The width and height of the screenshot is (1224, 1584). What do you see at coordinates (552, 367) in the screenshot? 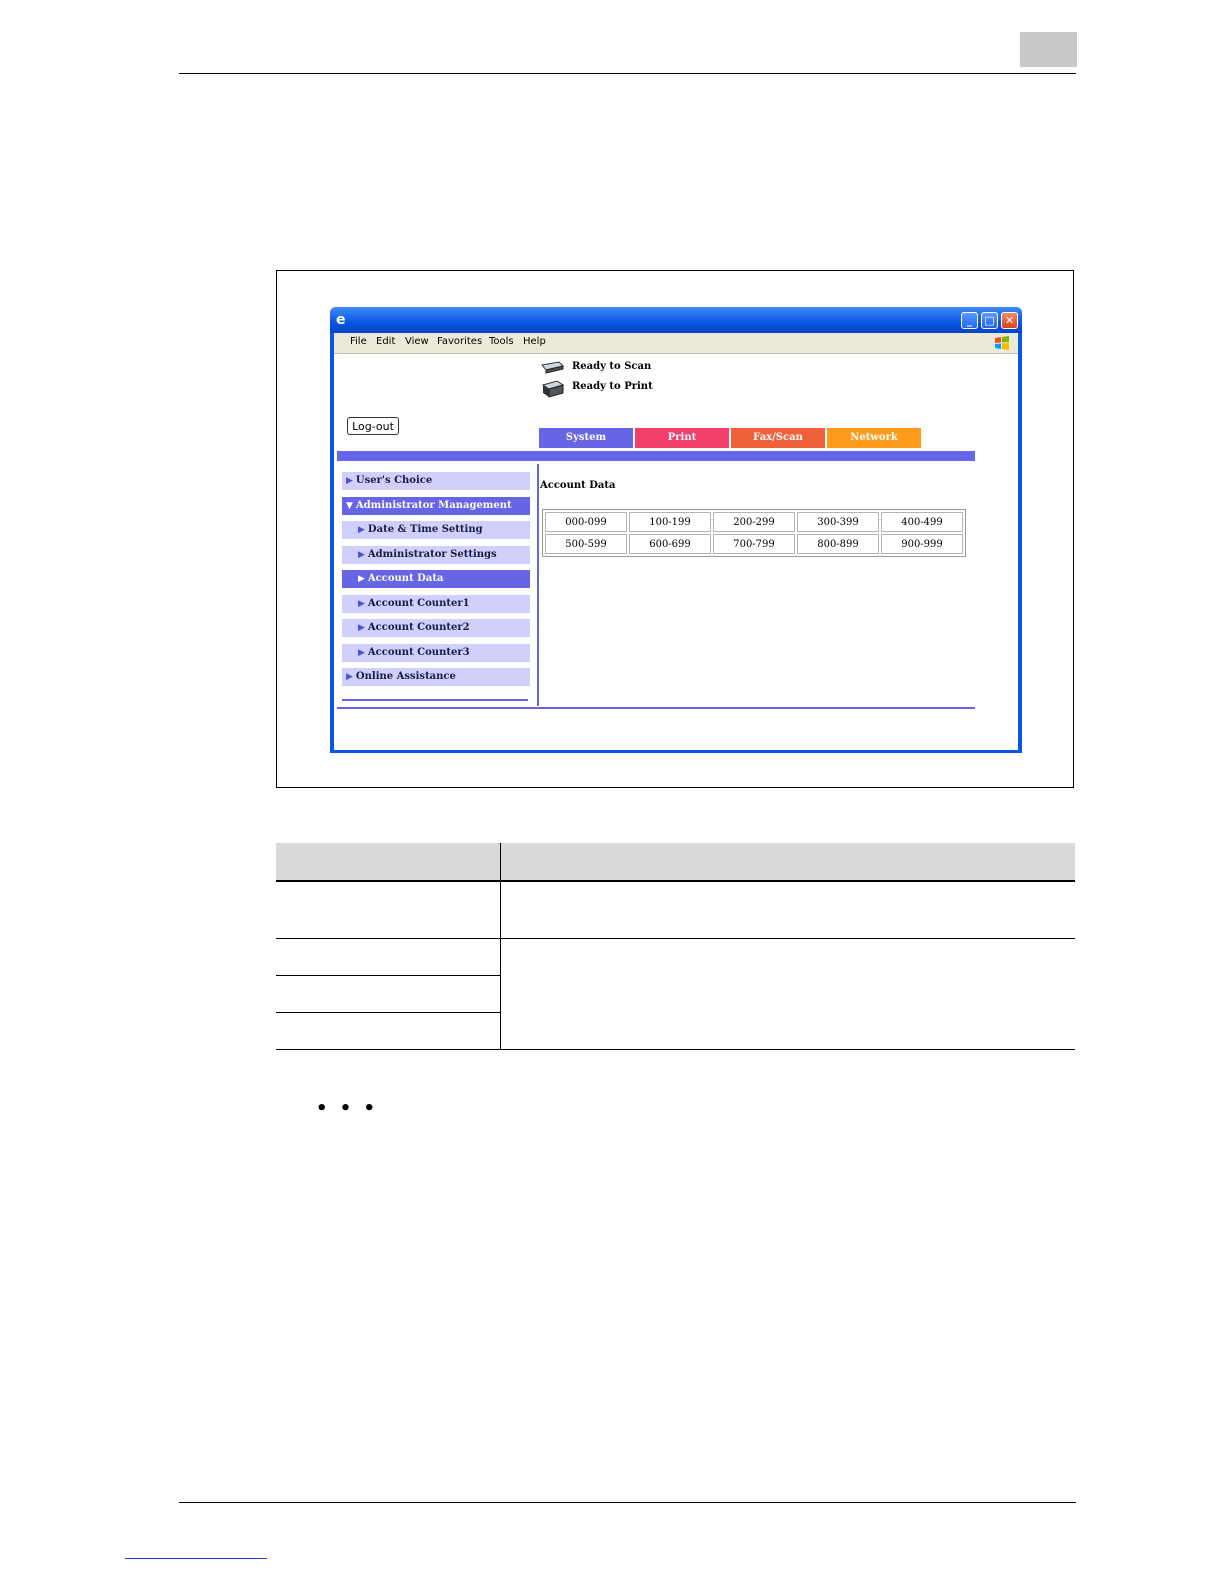
I see `scanner-icon` at bounding box center [552, 367].